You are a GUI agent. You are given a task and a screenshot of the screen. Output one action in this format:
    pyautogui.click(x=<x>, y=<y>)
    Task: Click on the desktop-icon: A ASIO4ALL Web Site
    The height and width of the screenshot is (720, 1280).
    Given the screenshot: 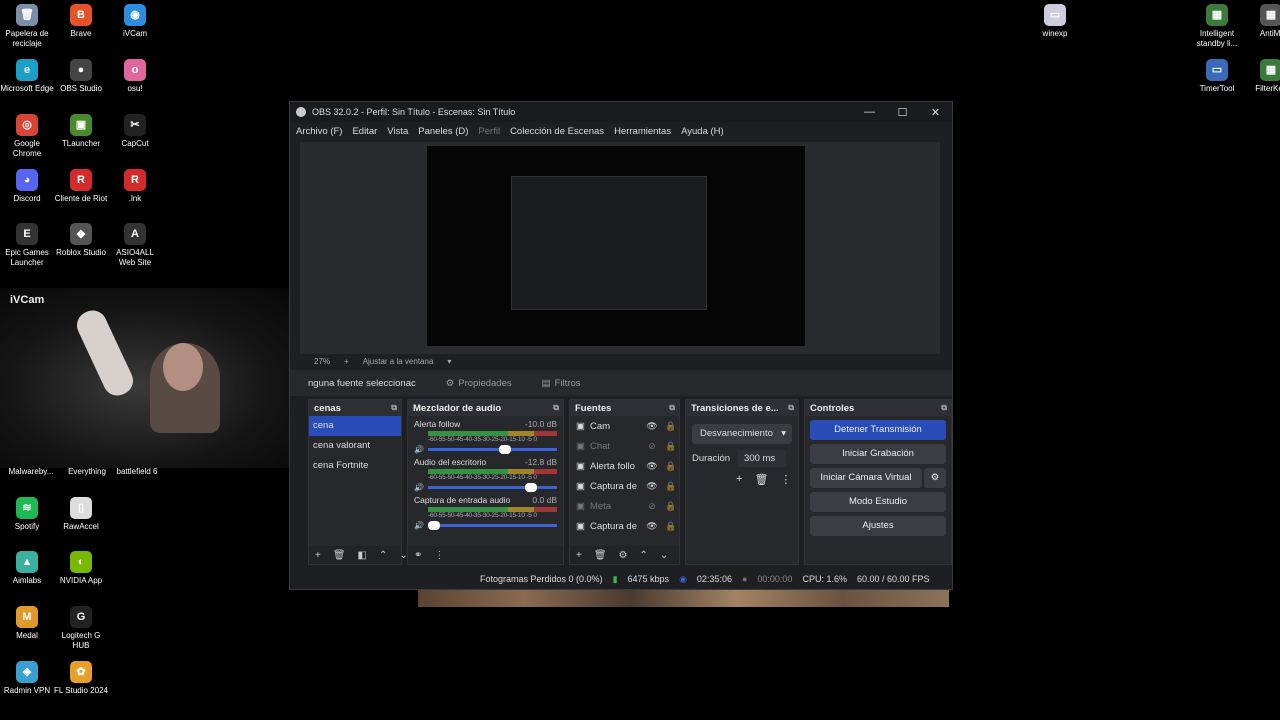 What is the action you would take?
    pyautogui.click(x=135, y=245)
    